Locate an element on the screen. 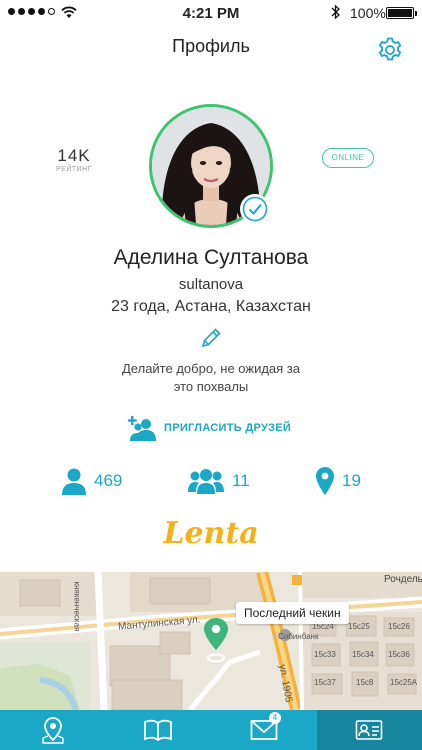 The height and width of the screenshot is (750, 422). profile-card-icon is located at coordinates (369, 730).